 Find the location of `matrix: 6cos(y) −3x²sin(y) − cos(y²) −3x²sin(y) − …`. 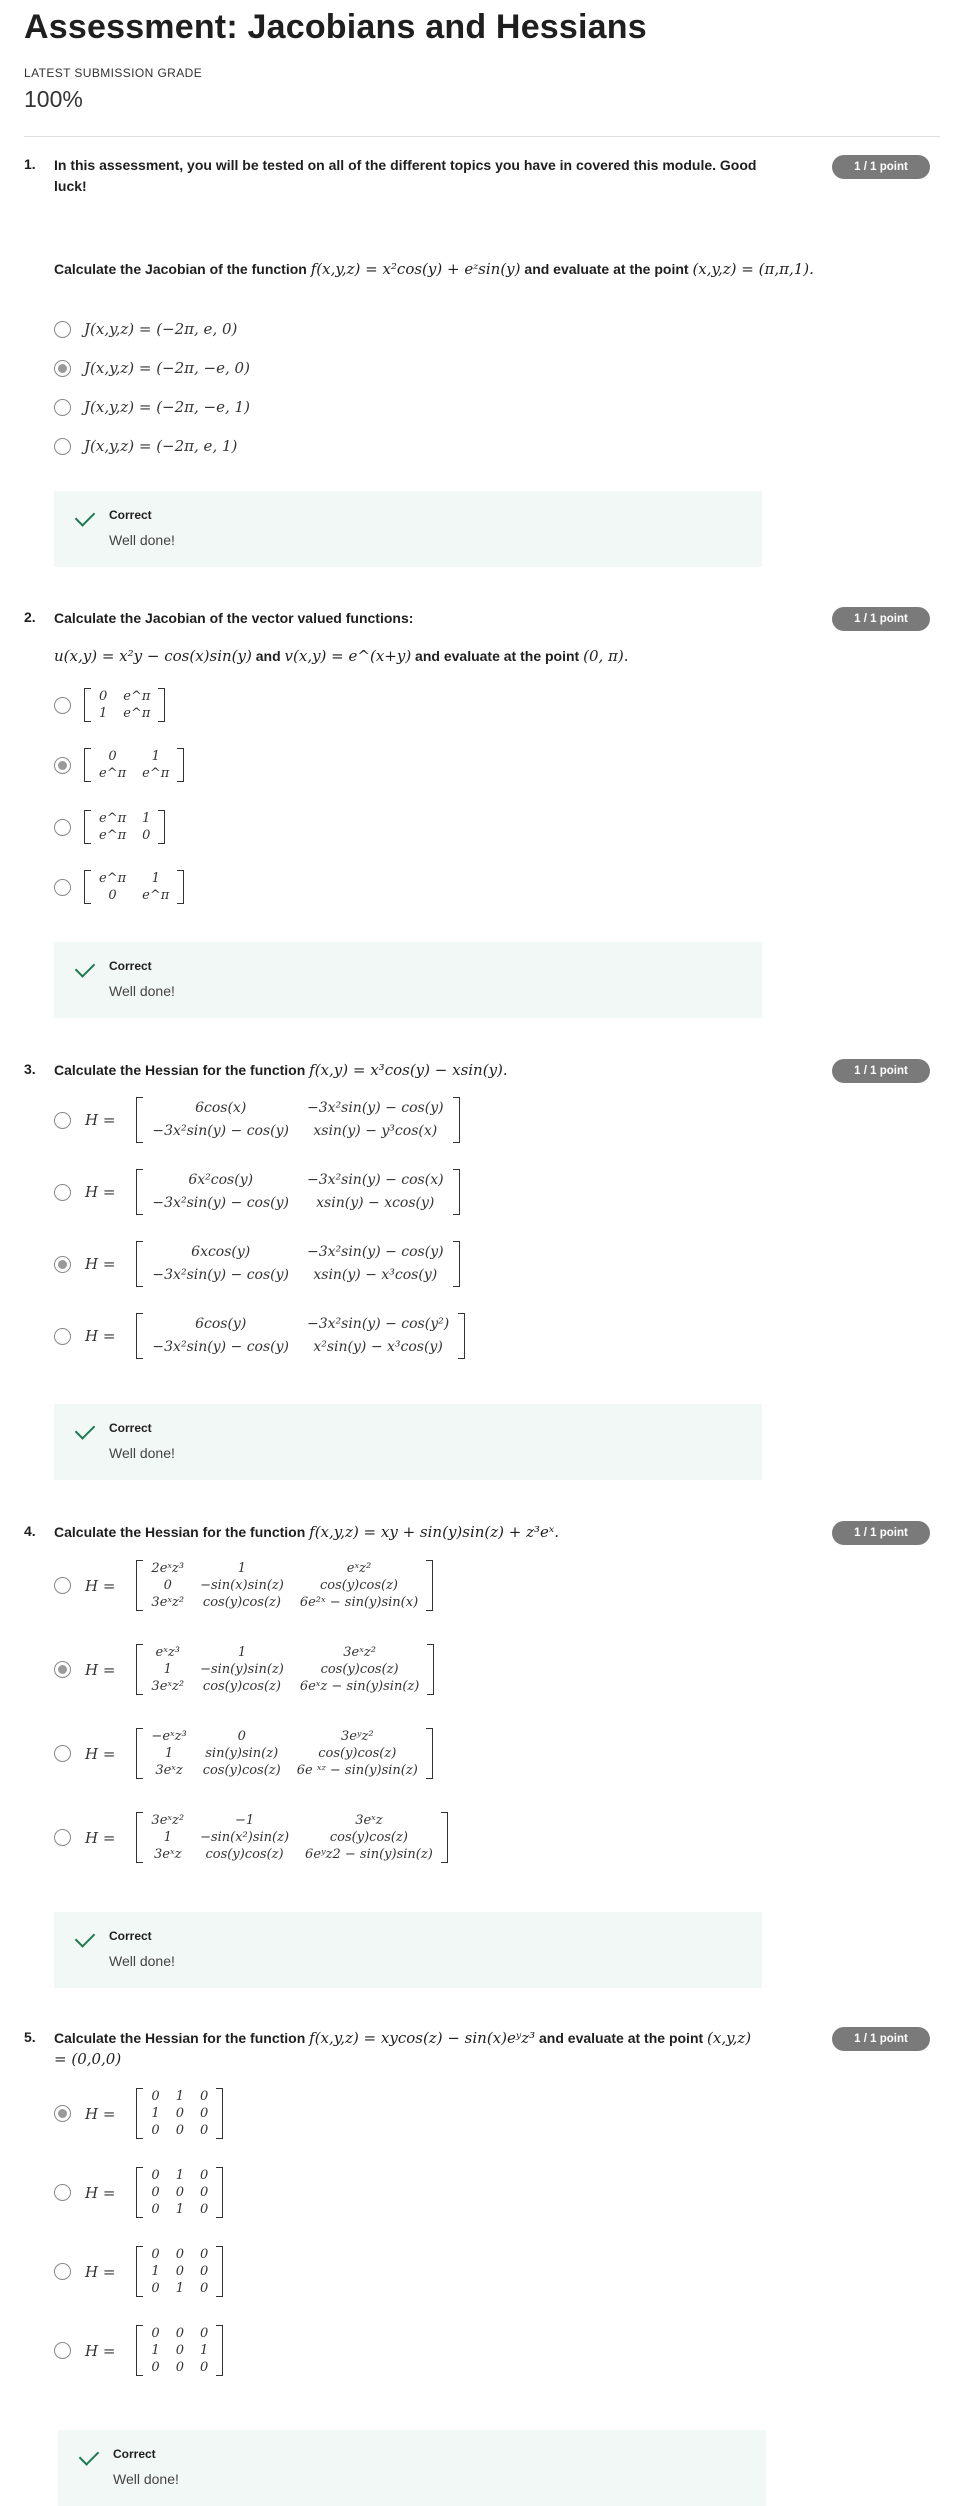

matrix: 6cos(y) −3x²sin(y) − cos(y²) −3x²sin(y) − … is located at coordinates (301, 1336).